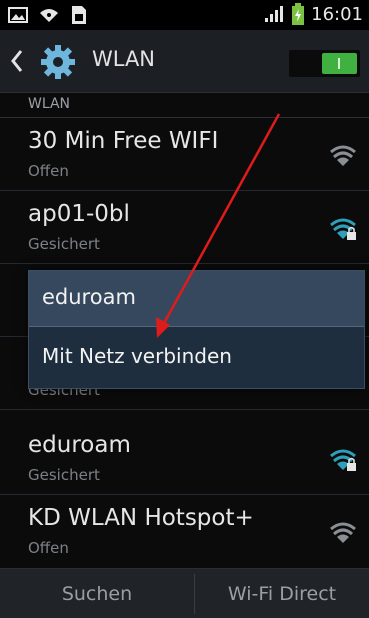 Image resolution: width=369 pixels, height=618 pixels. I want to click on dialog-title-bar: eduroam, so click(196, 299).